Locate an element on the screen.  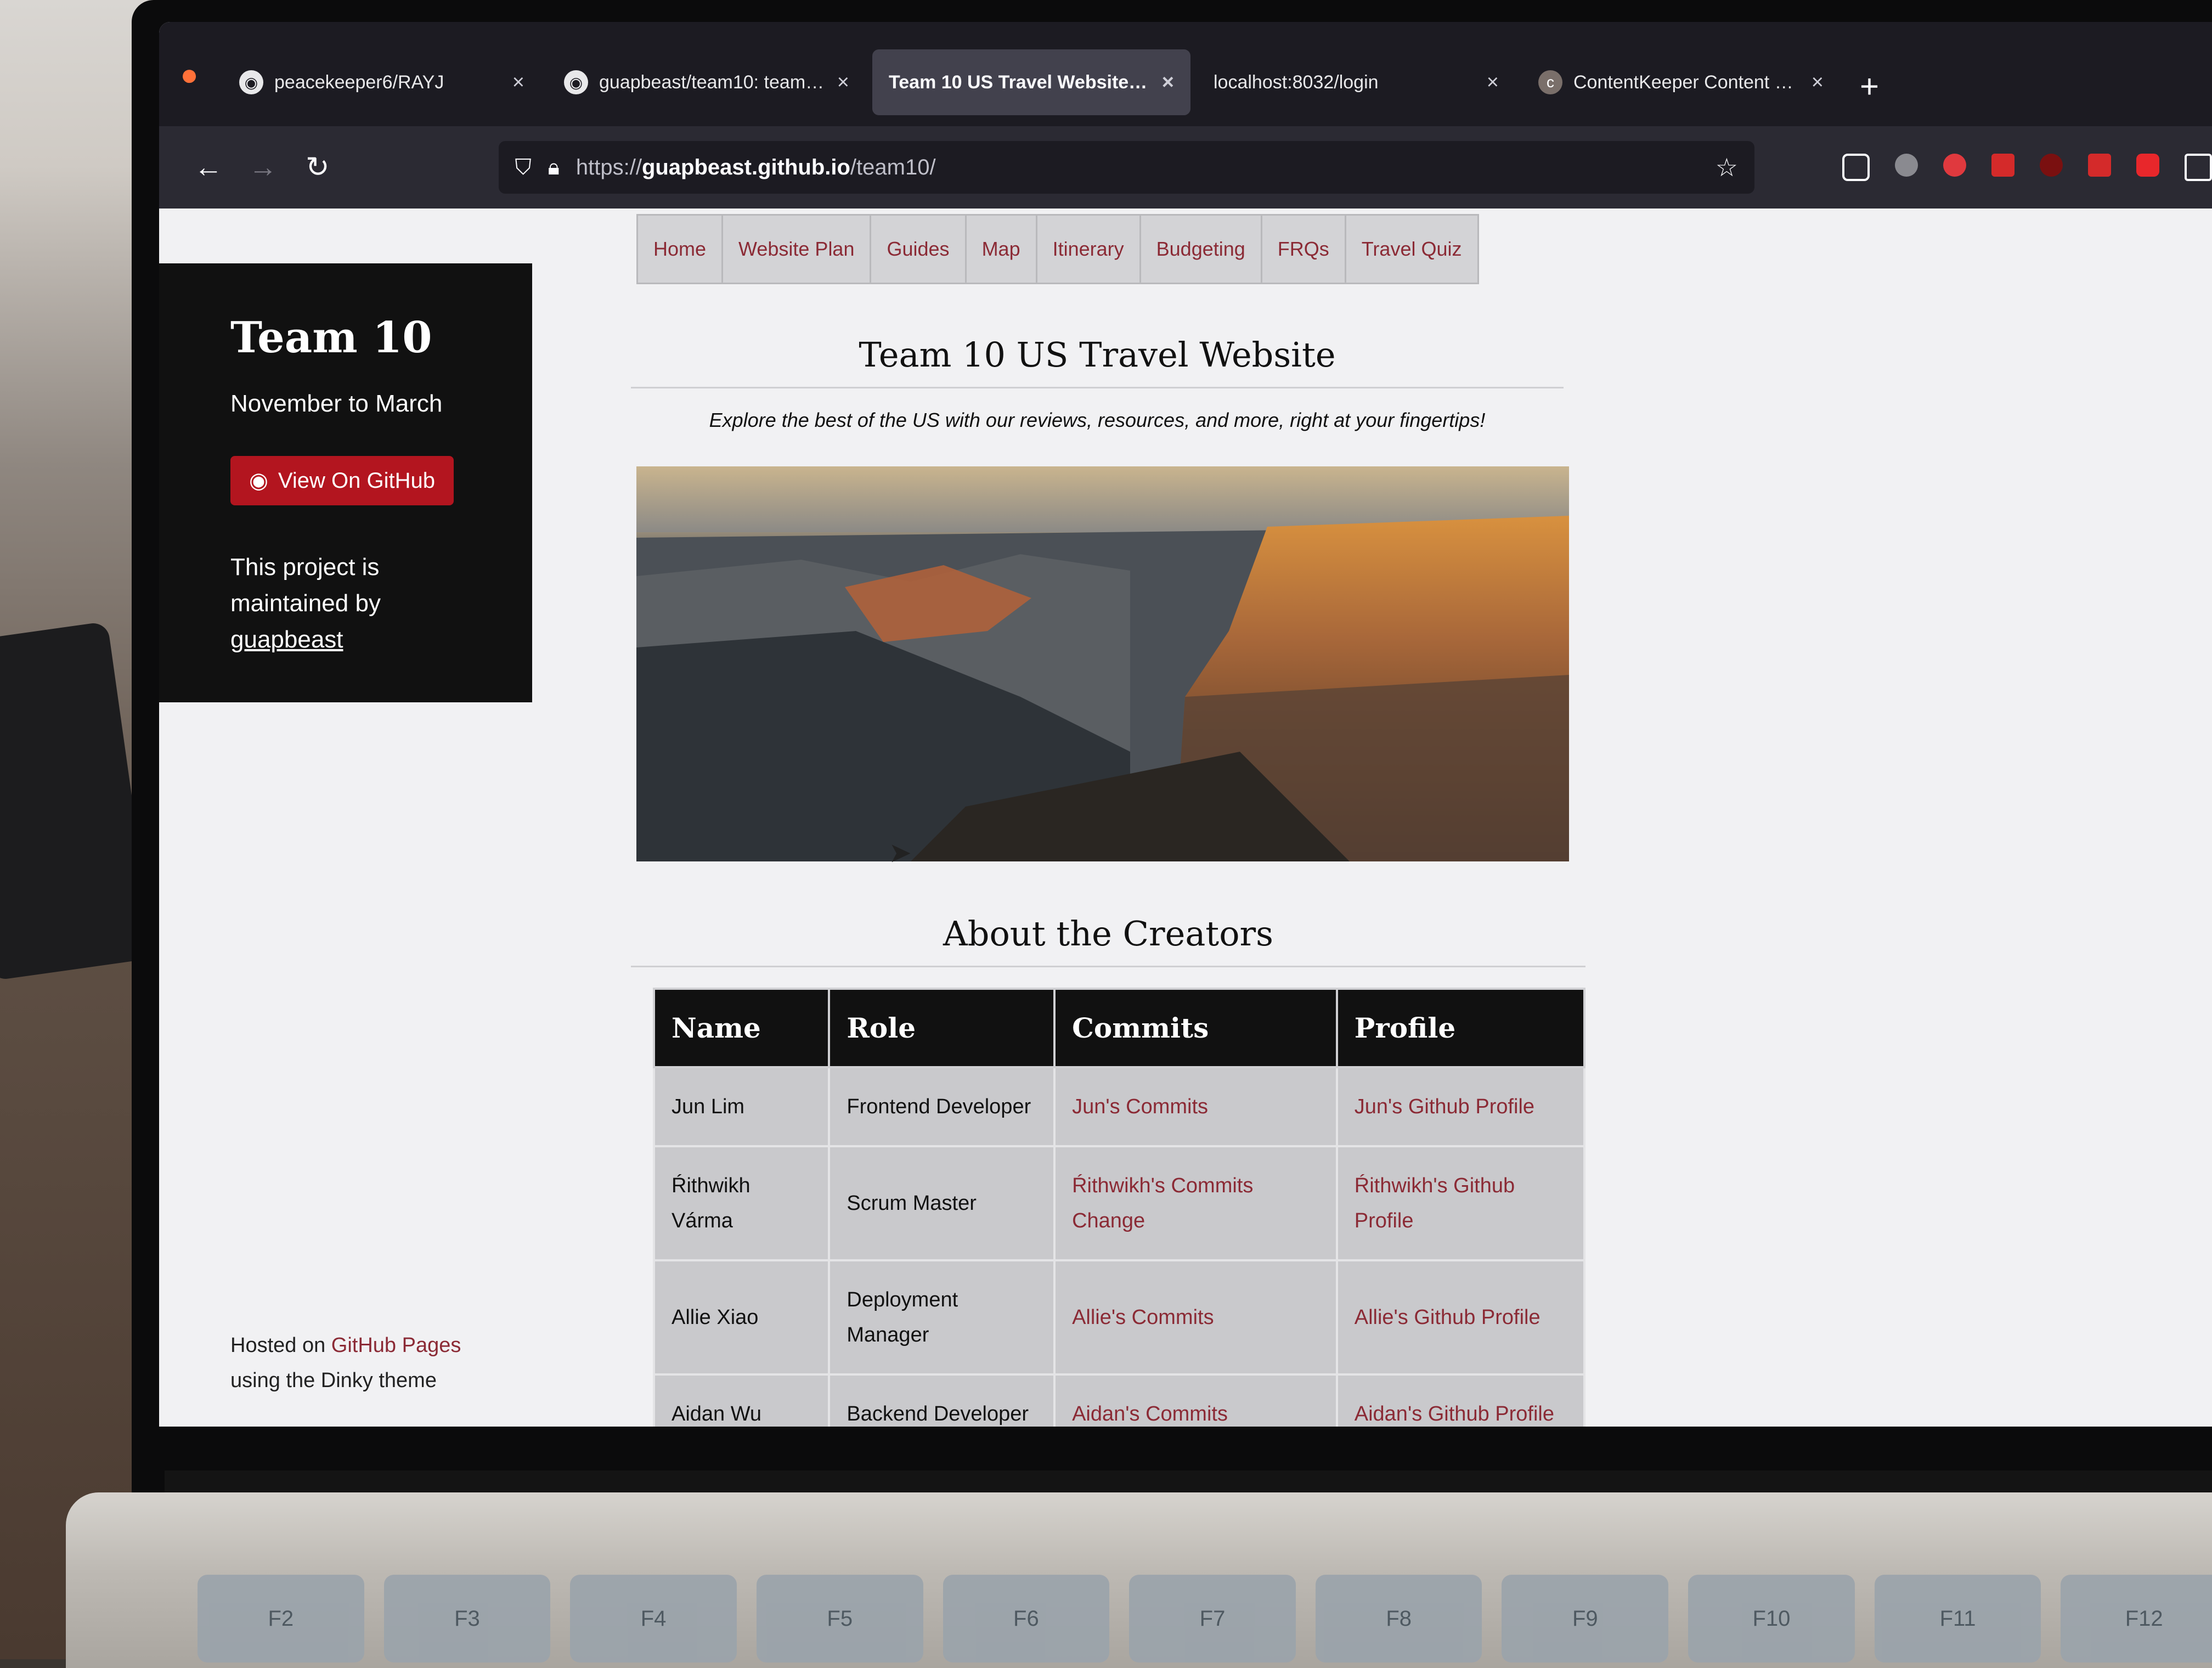
page-title: Team 10 US Travel Website is located at coordinates (1097, 361).